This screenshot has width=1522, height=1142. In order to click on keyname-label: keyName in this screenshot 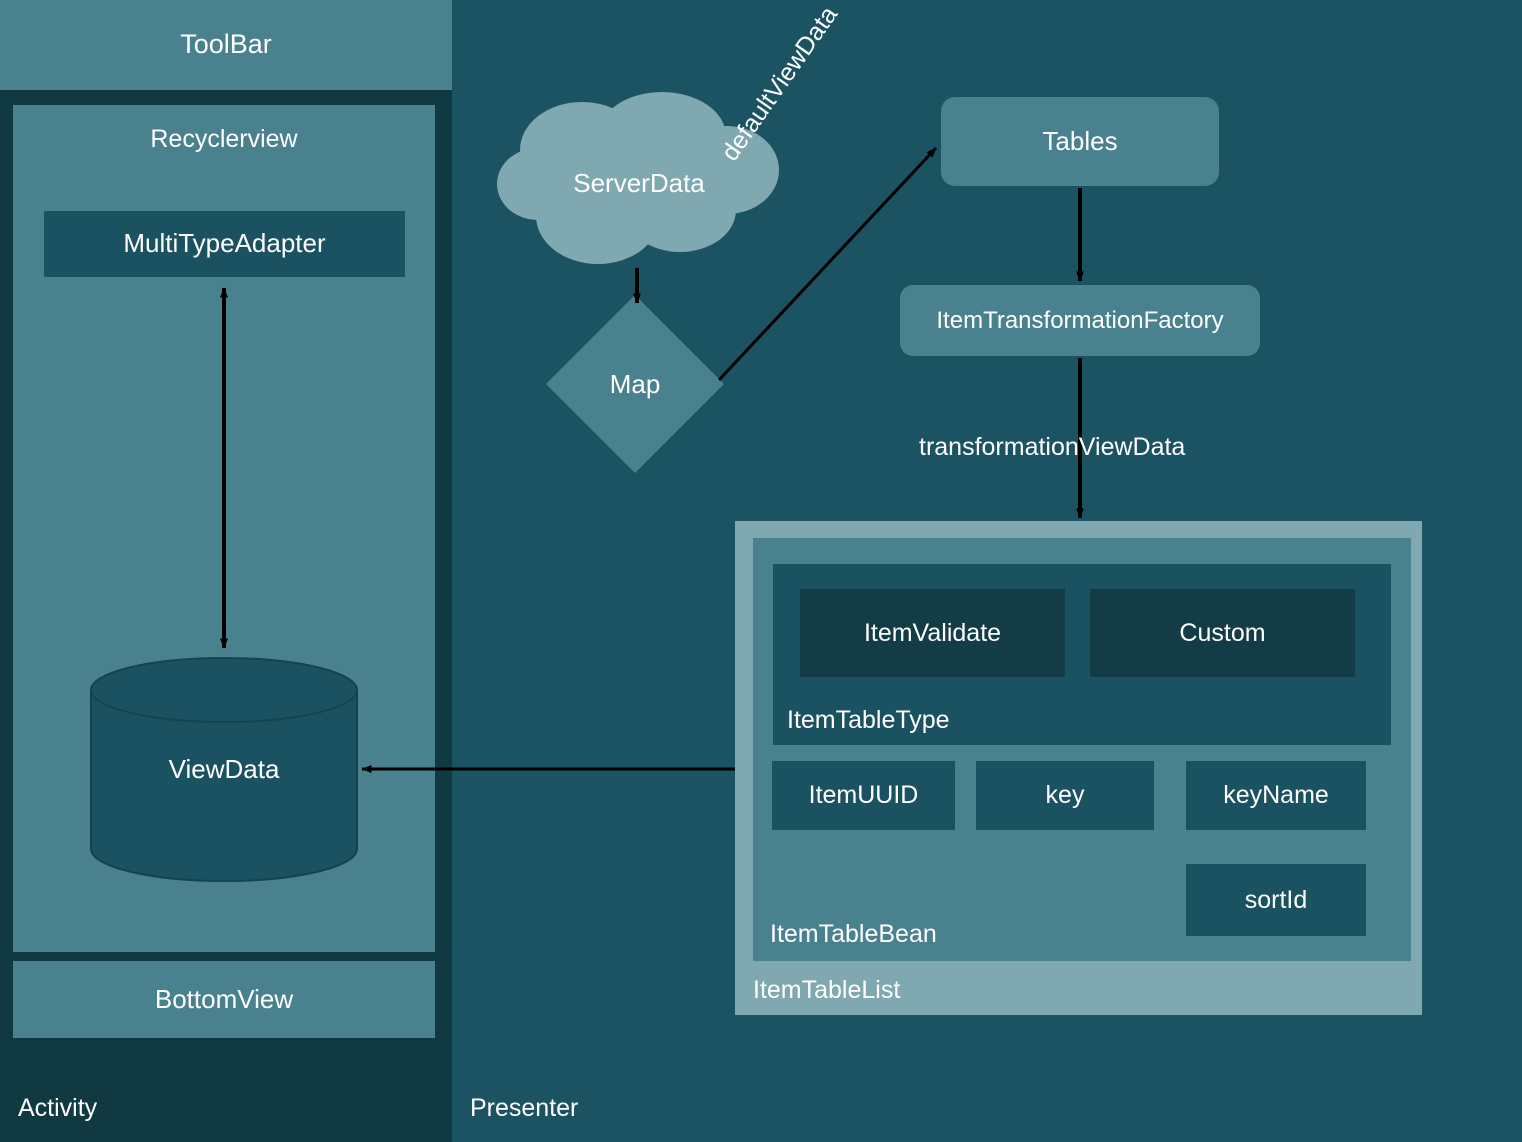, I will do `click(1276, 795)`.